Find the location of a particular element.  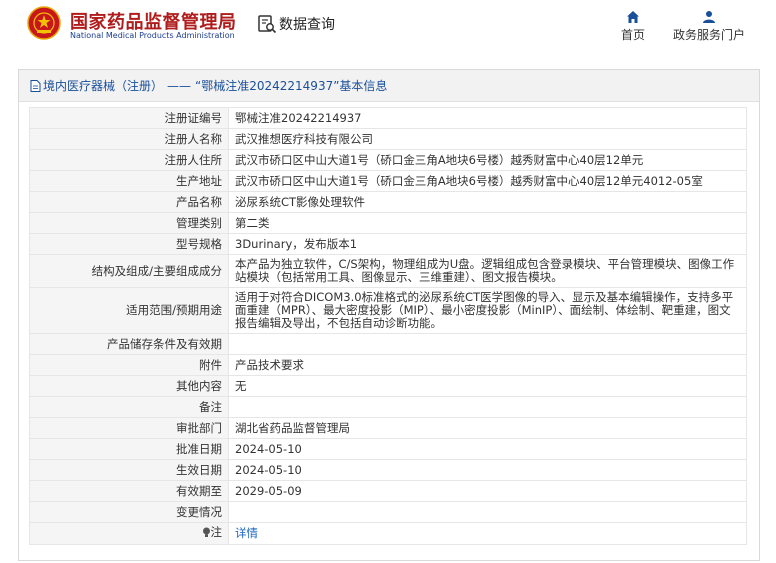

data-query-link: 数据查询 is located at coordinates (296, 24).